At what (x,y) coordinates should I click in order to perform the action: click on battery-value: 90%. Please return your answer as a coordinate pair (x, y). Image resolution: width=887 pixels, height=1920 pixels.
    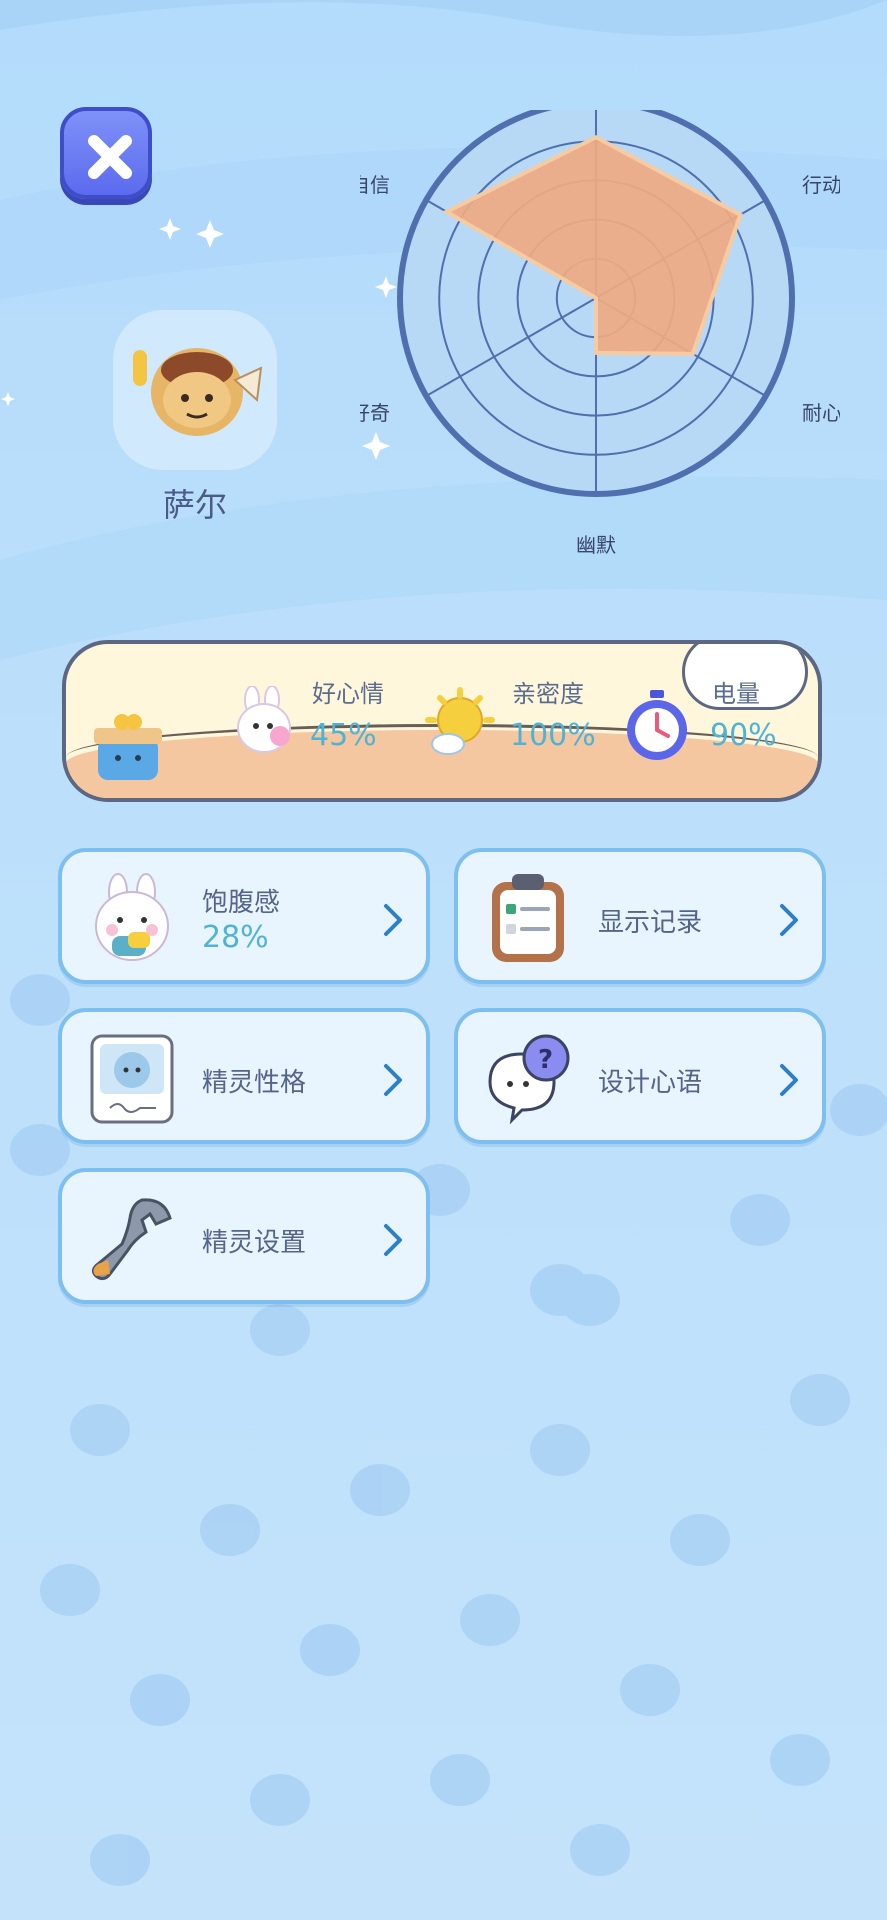
    Looking at the image, I should click on (743, 735).